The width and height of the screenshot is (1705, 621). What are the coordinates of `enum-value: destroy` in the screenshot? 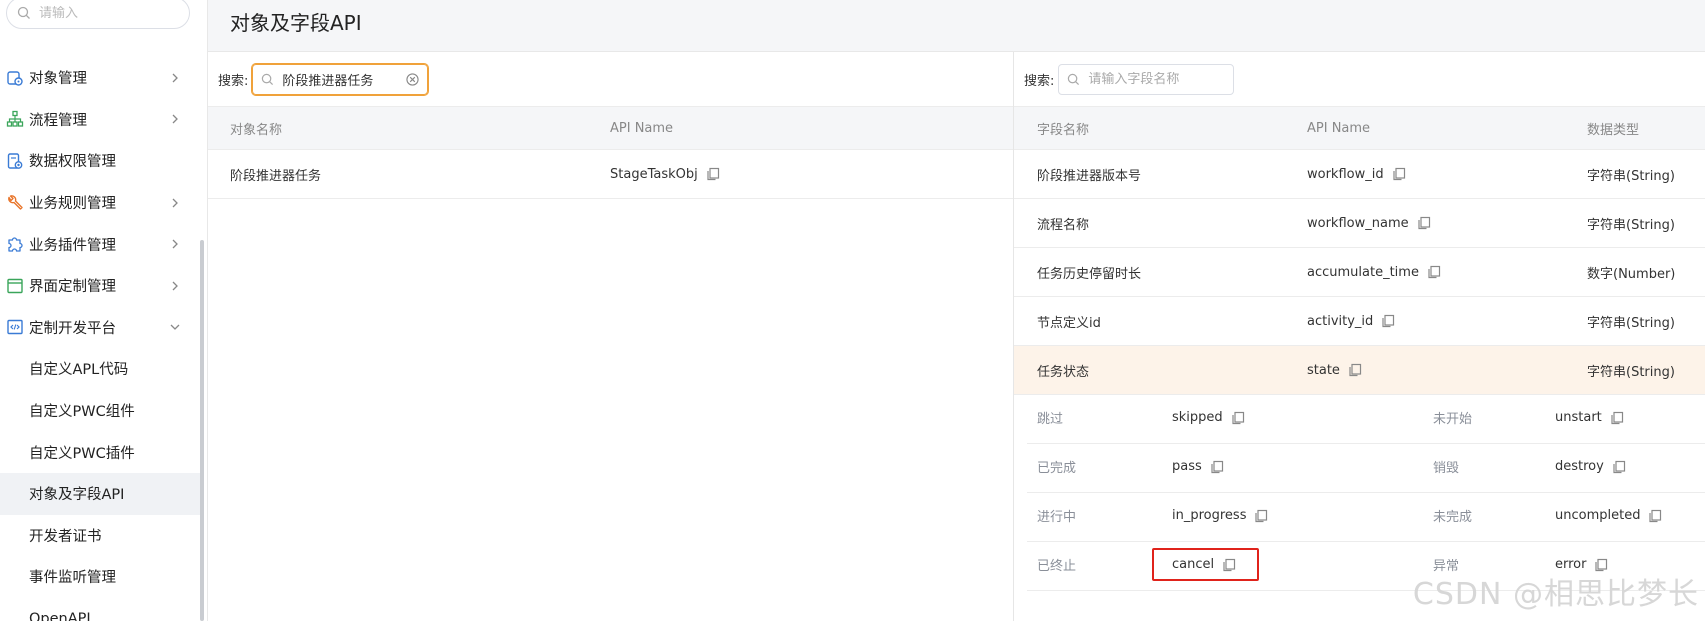 It's located at (1590, 466).